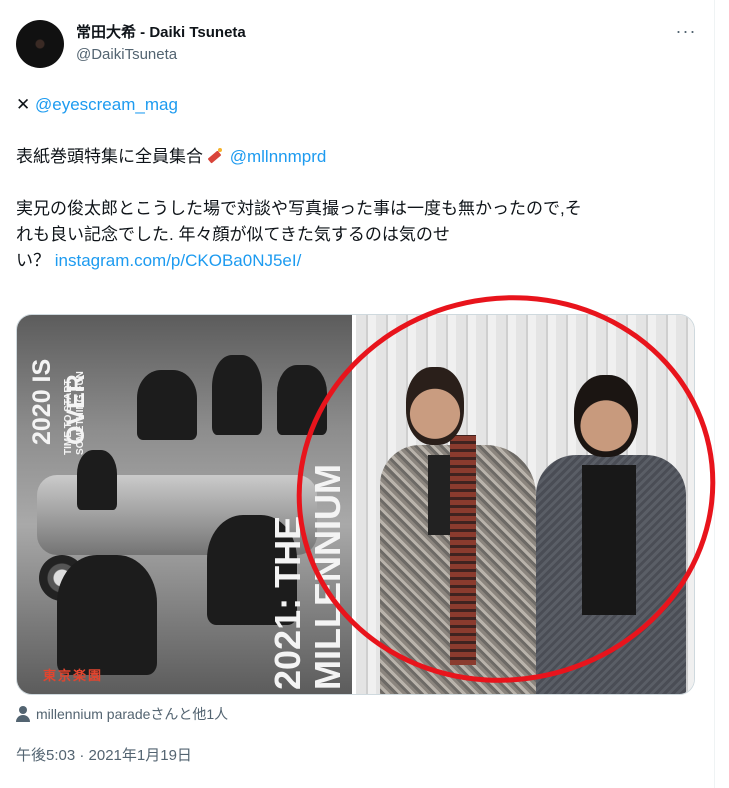 This screenshot has width=729, height=788. I want to click on instagram-link: instagram.com/p/CKOBa0NJ5eI/, so click(178, 260).